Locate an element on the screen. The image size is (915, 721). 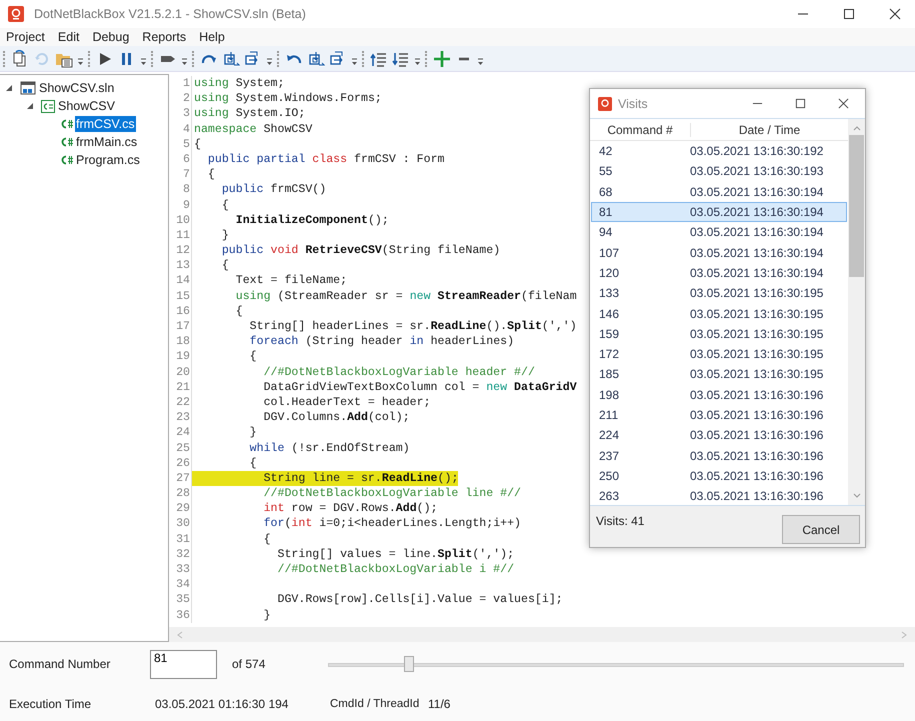
tree-item: Program.cs is located at coordinates (108, 160).